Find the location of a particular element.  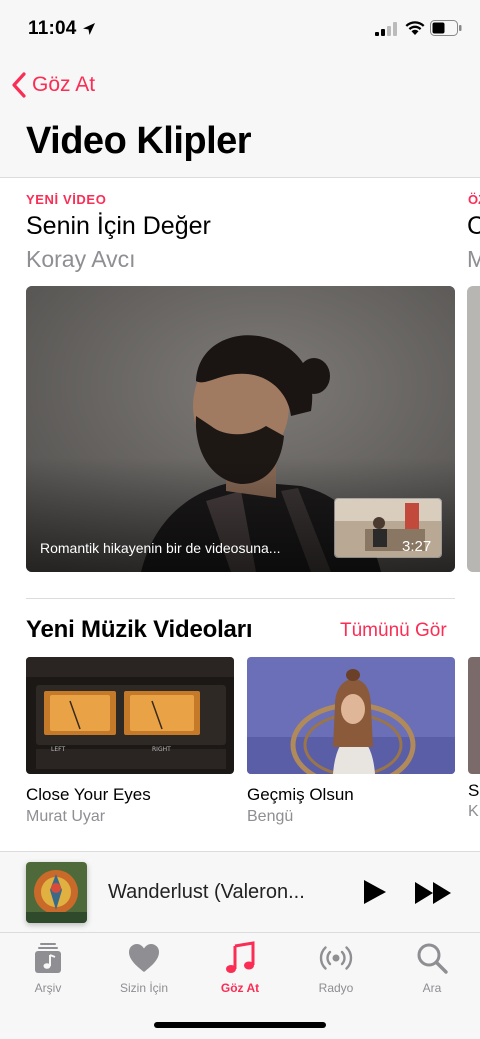

tab-browse: Göz At is located at coordinates (240, 968).